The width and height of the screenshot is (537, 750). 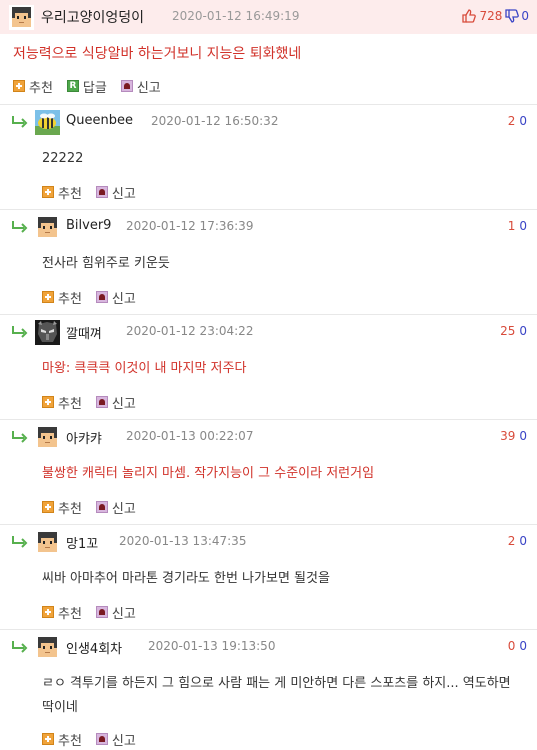 What do you see at coordinates (157, 54) in the screenshot?
I see `post-title: 저능력으로 식당알바 하는거보니 지능은 퇴화했네` at bounding box center [157, 54].